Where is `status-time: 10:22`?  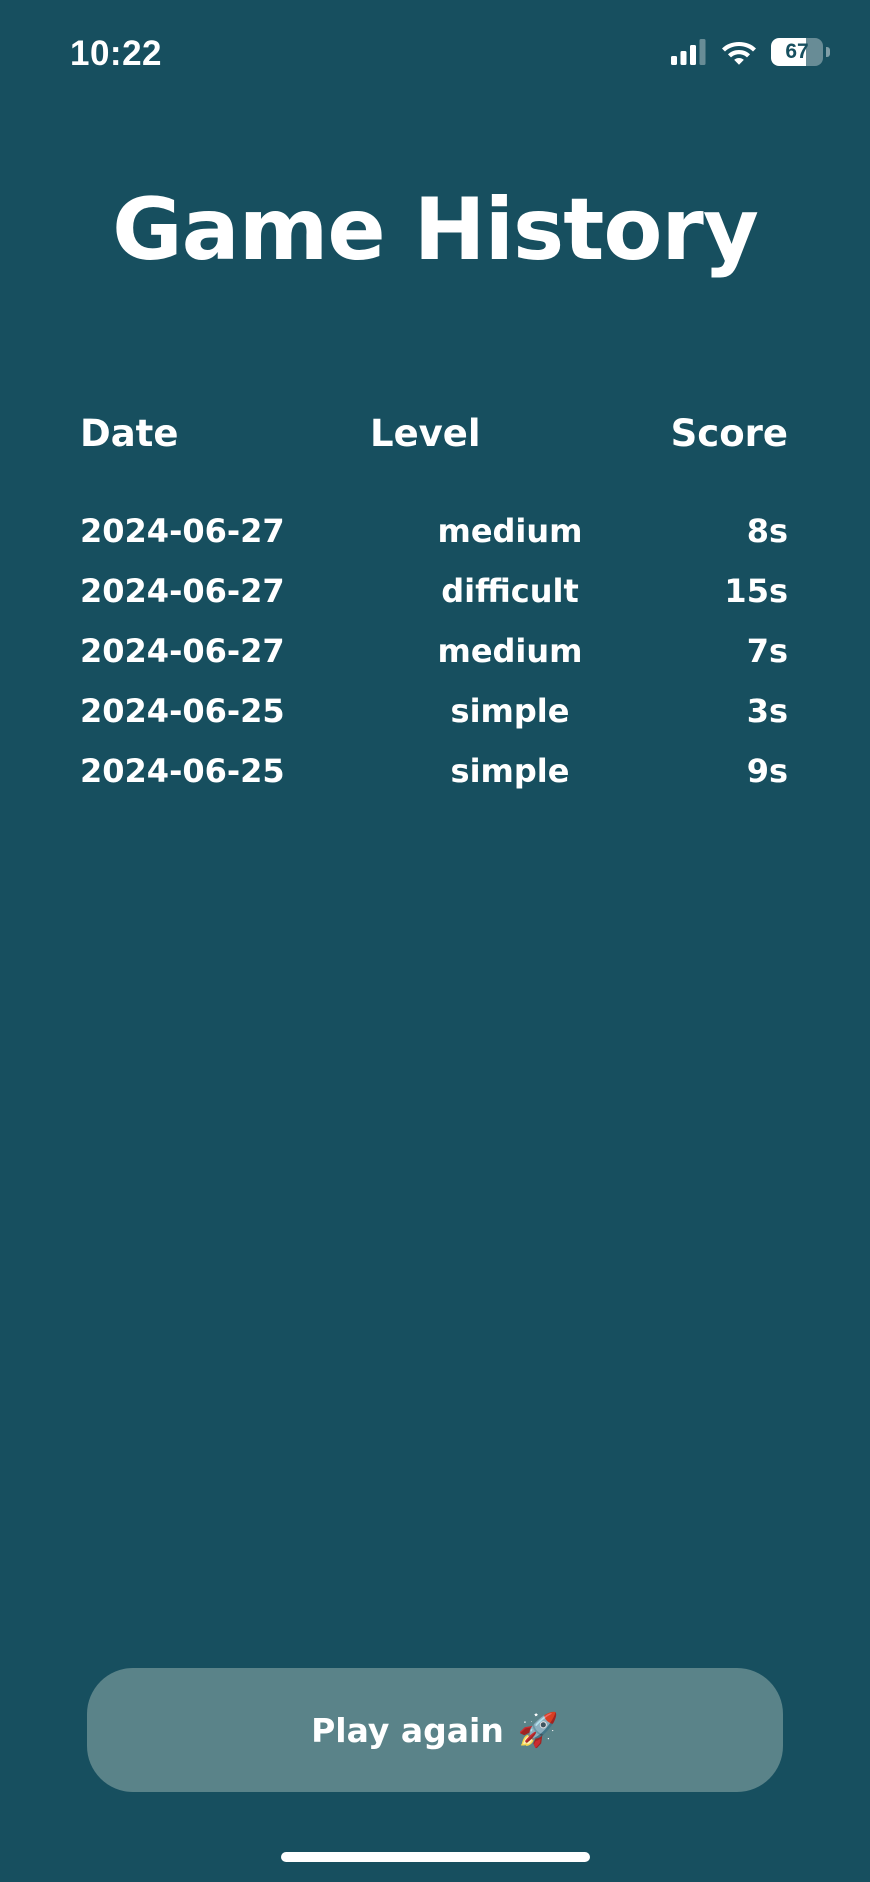 status-time: 10:22 is located at coordinates (116, 53).